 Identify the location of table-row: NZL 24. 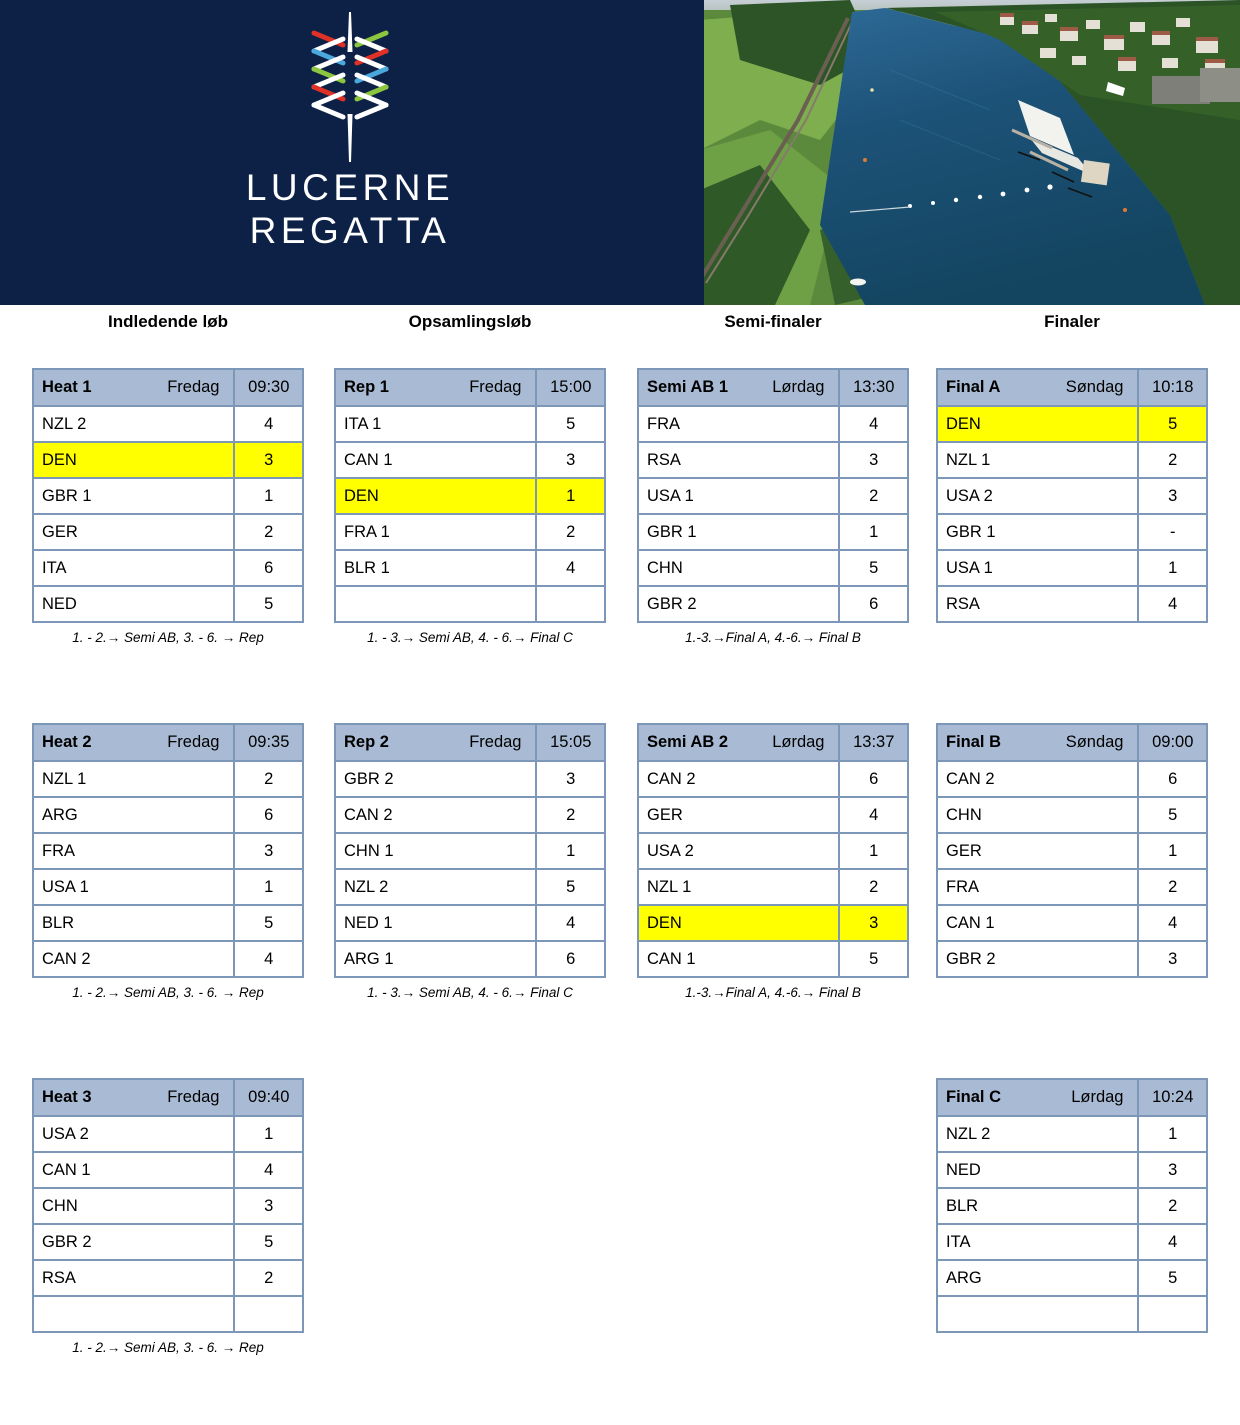
(167, 424).